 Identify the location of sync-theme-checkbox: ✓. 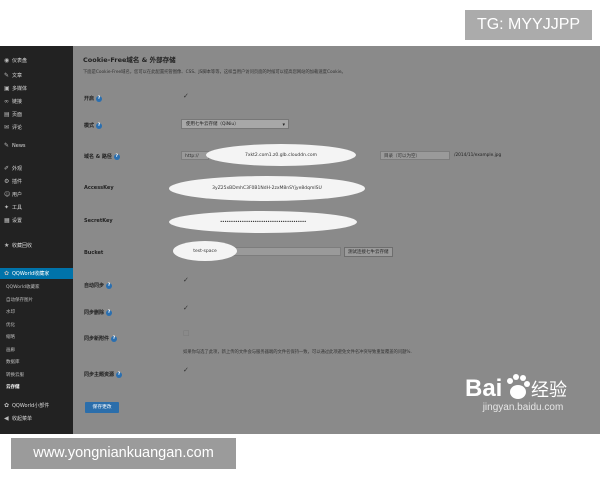
(186, 370).